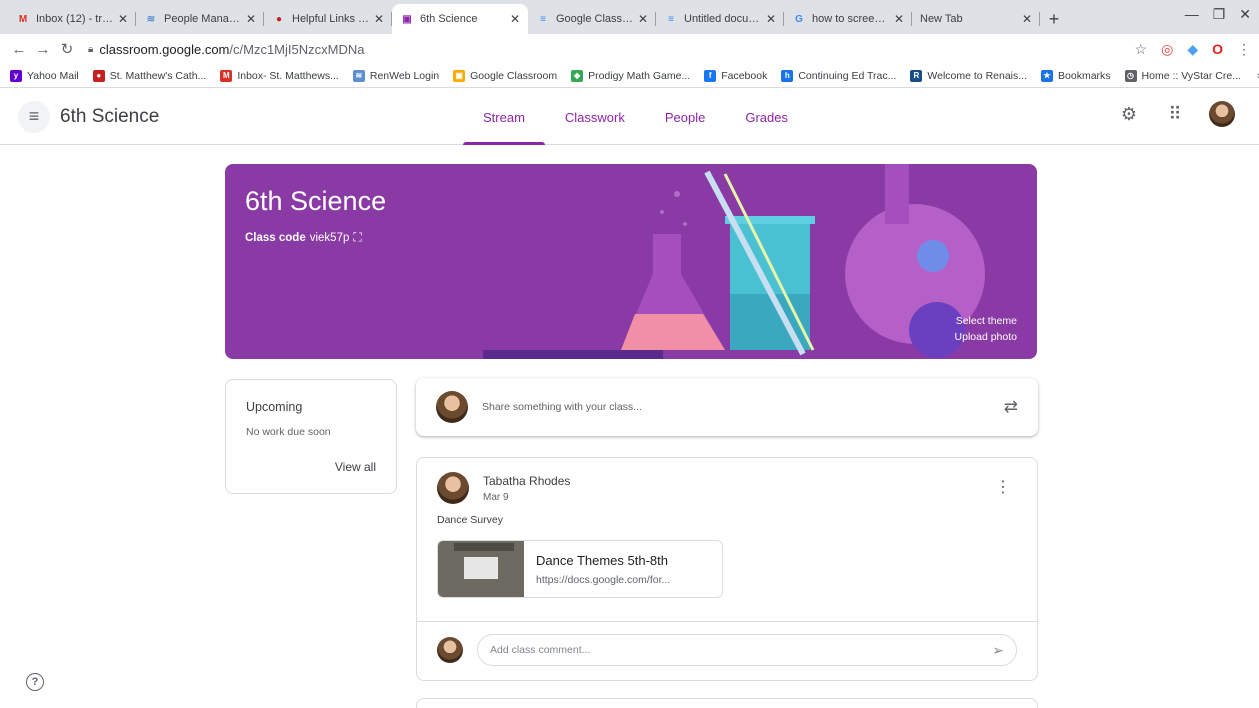 This screenshot has height=708, width=1259. What do you see at coordinates (941, 19) in the screenshot?
I see `browser-tab-label: New Tab` at bounding box center [941, 19].